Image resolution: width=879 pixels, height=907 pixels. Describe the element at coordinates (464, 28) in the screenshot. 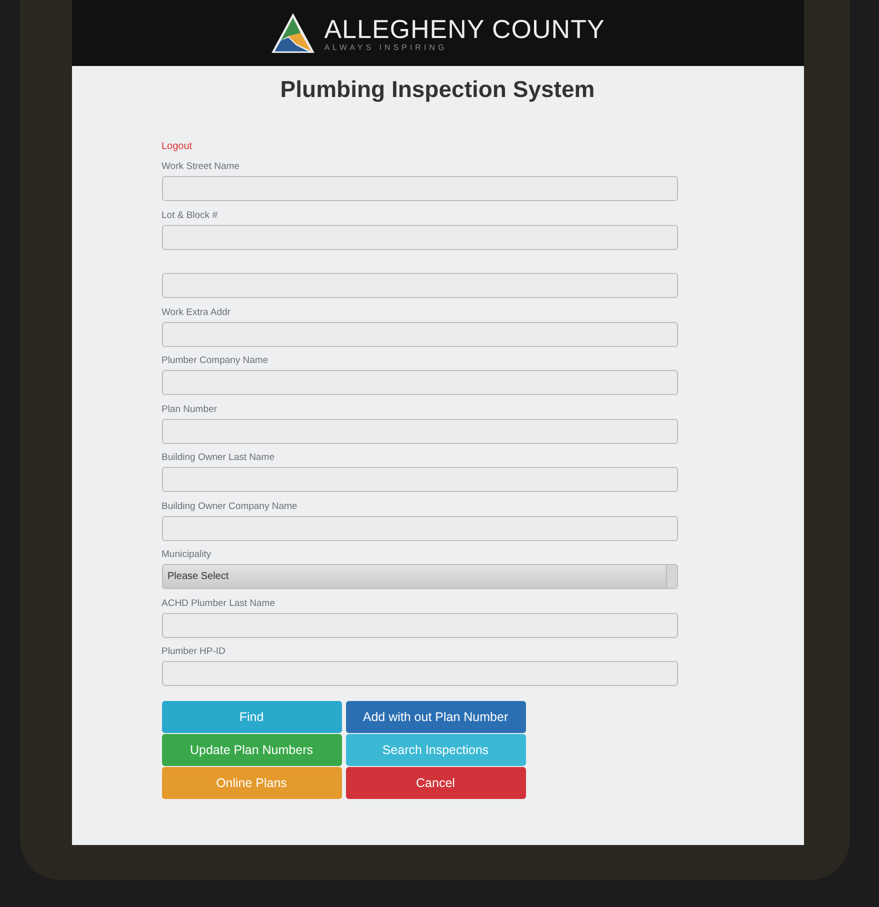

I see `brand-name: ALLEGHENY COUNTY` at that location.